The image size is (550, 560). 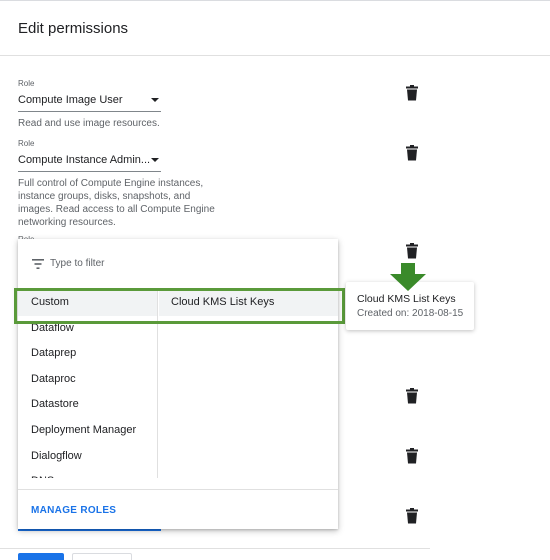 What do you see at coordinates (87, 473) in the screenshot?
I see `service-item-dns: DNS` at bounding box center [87, 473].